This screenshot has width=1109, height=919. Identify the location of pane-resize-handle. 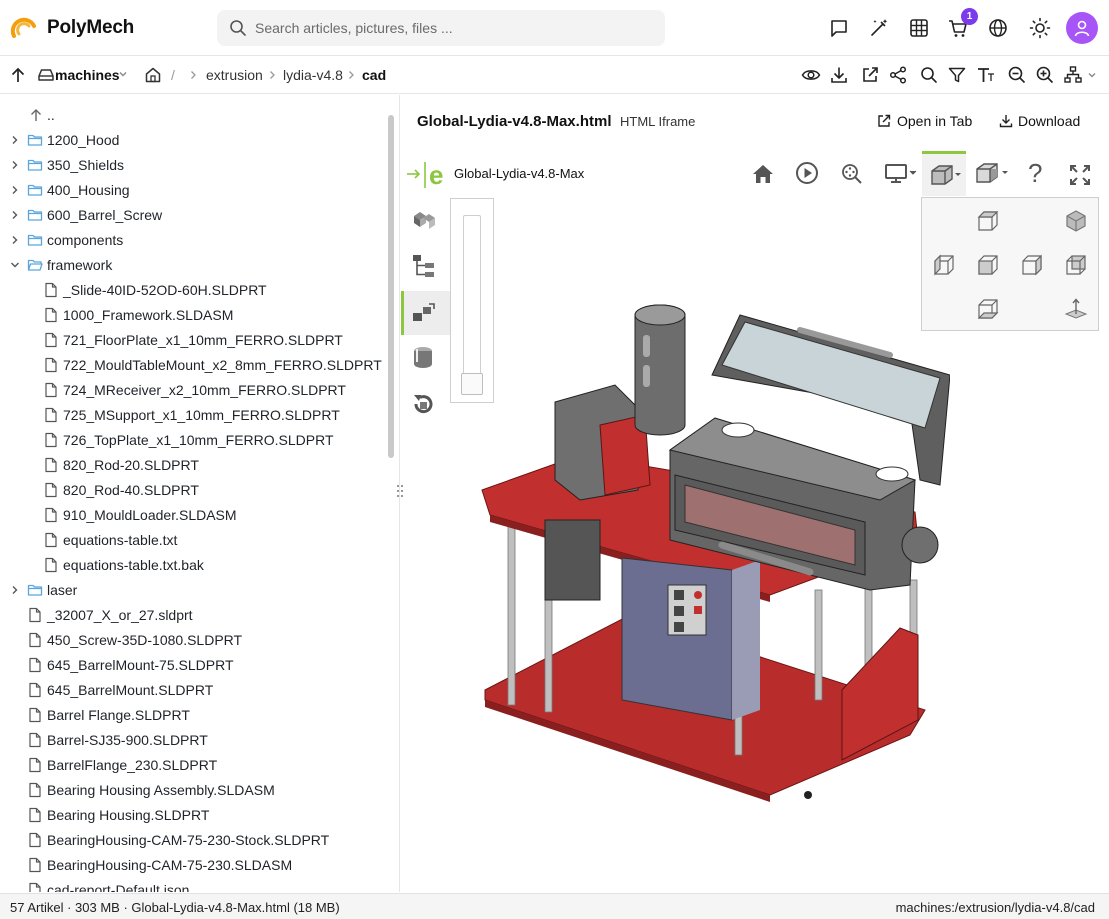
(400, 491).